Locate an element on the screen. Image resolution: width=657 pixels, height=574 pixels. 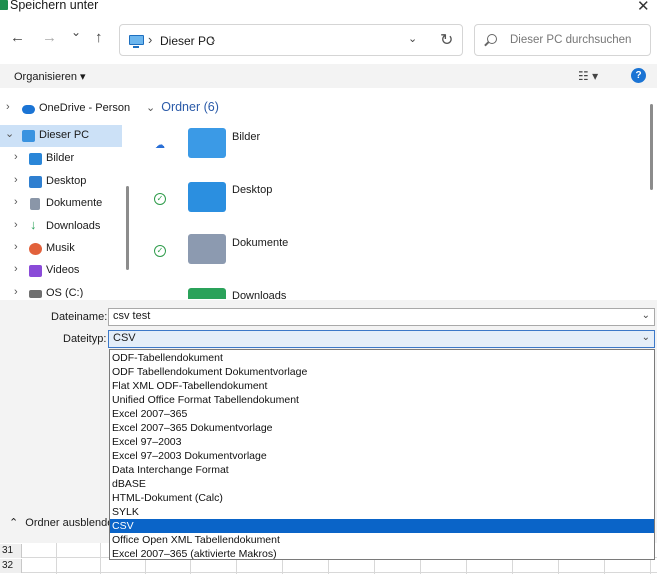
breadcrumb-dieser-pc: Dieser PC is located at coordinates (187, 41).